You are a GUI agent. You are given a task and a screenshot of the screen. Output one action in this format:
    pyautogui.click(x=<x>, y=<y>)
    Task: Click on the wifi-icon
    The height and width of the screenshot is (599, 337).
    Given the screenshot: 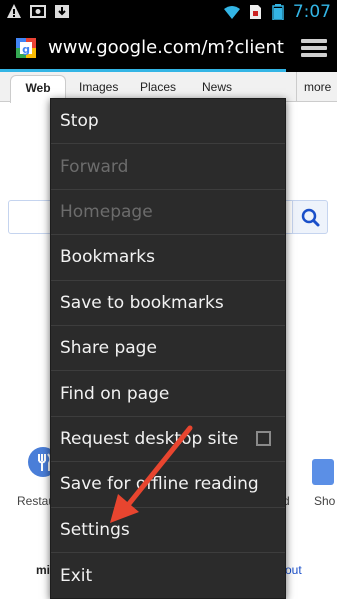 What is the action you would take?
    pyautogui.click(x=231, y=12)
    